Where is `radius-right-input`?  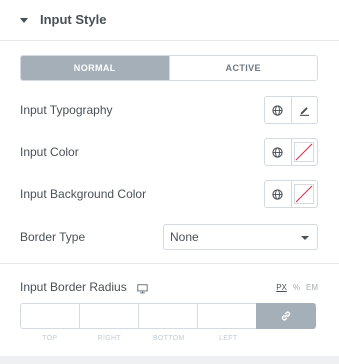 radius-right-input is located at coordinates (109, 316).